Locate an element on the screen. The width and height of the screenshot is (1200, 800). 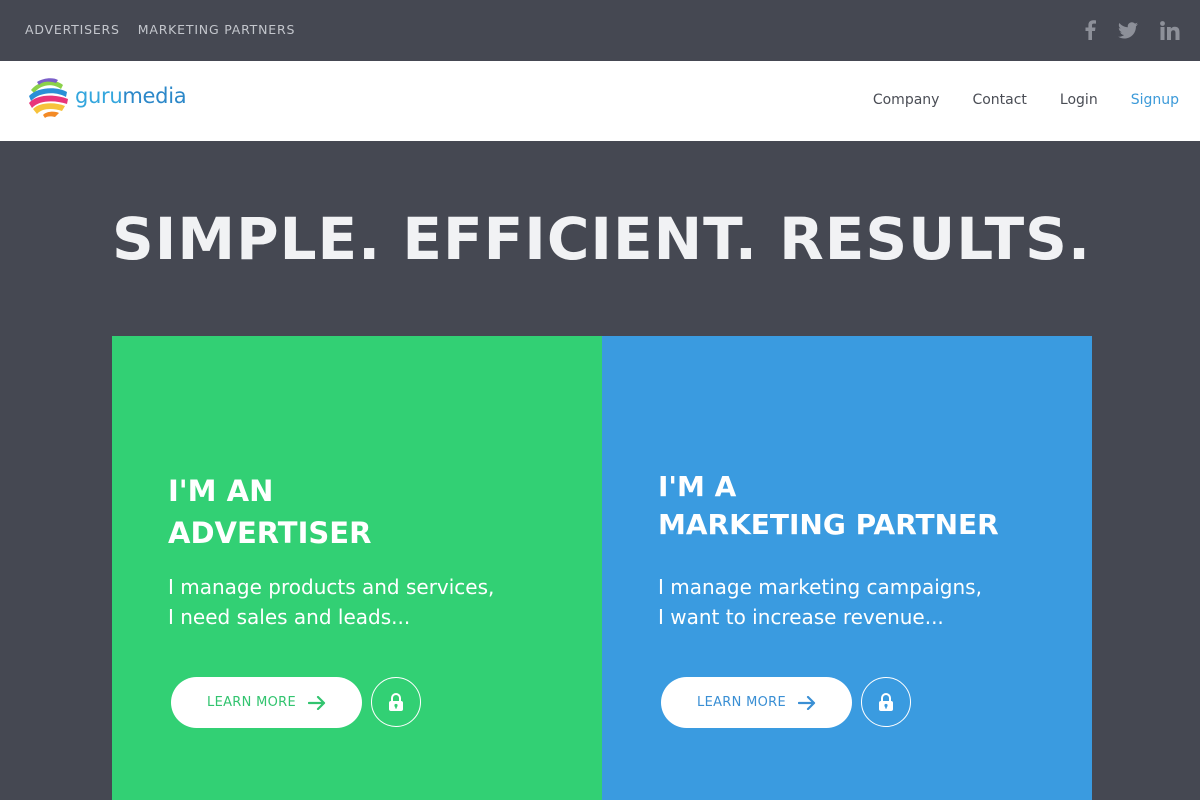
hero-title: SIMPLE. EFFICIENT. RESULTS. is located at coordinates (601, 239).